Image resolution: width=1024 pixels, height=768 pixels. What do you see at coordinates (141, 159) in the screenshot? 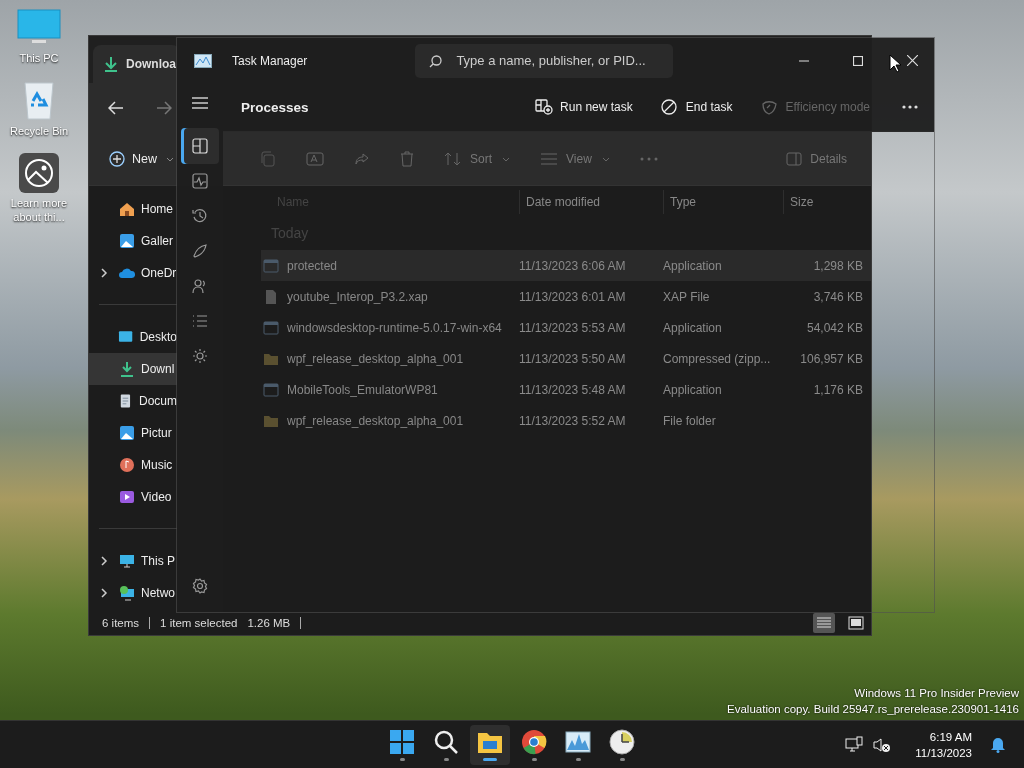
I see `new-button: New` at bounding box center [141, 159].